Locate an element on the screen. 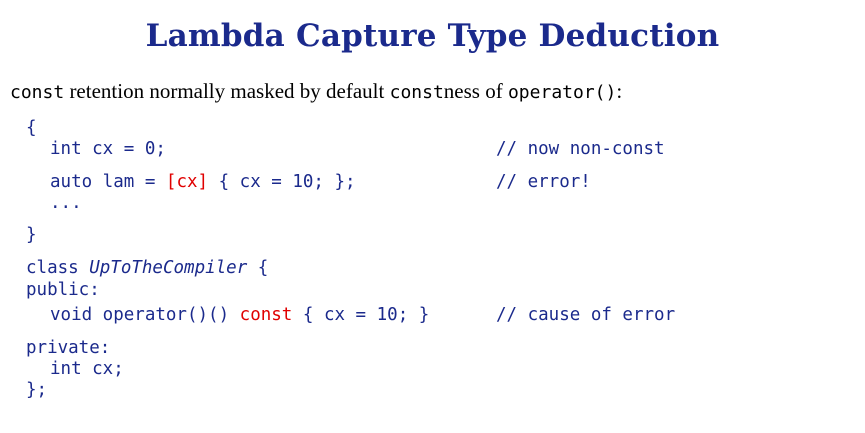 The width and height of the screenshot is (865, 433). code-line-class-close: }; is located at coordinates (37, 390).